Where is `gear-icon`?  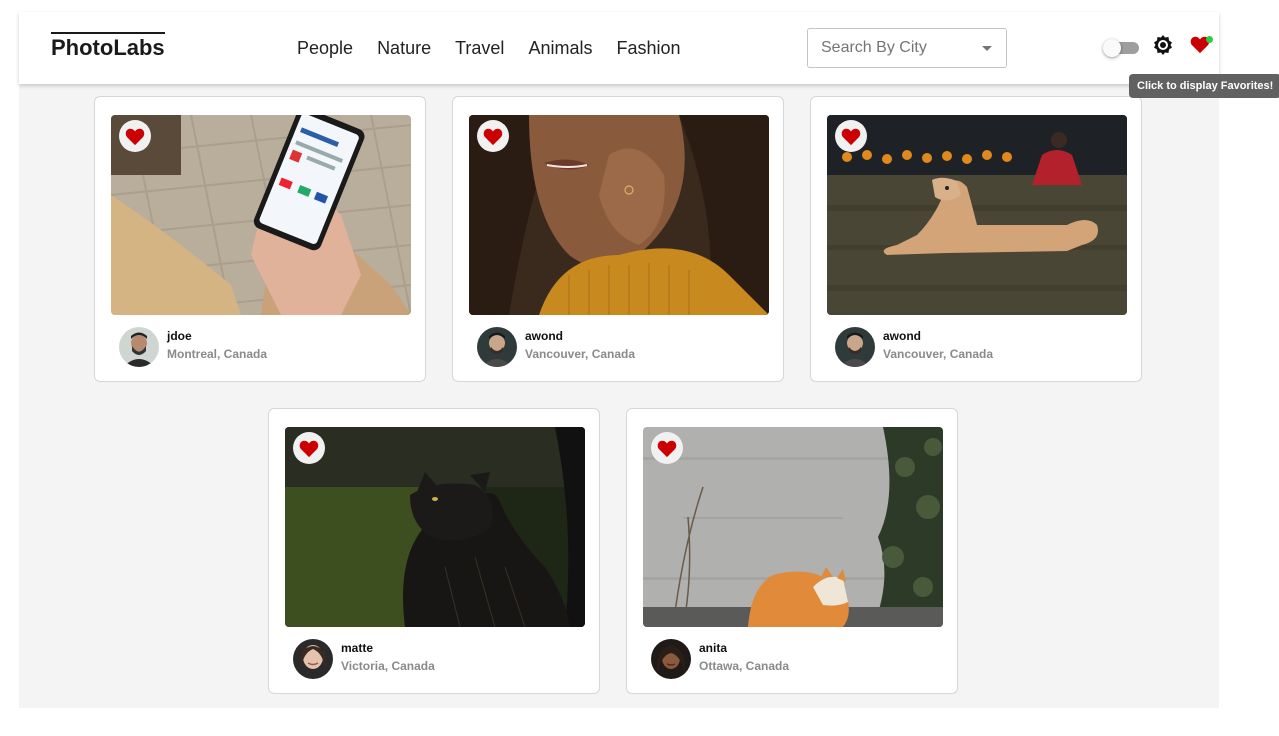 gear-icon is located at coordinates (1163, 45).